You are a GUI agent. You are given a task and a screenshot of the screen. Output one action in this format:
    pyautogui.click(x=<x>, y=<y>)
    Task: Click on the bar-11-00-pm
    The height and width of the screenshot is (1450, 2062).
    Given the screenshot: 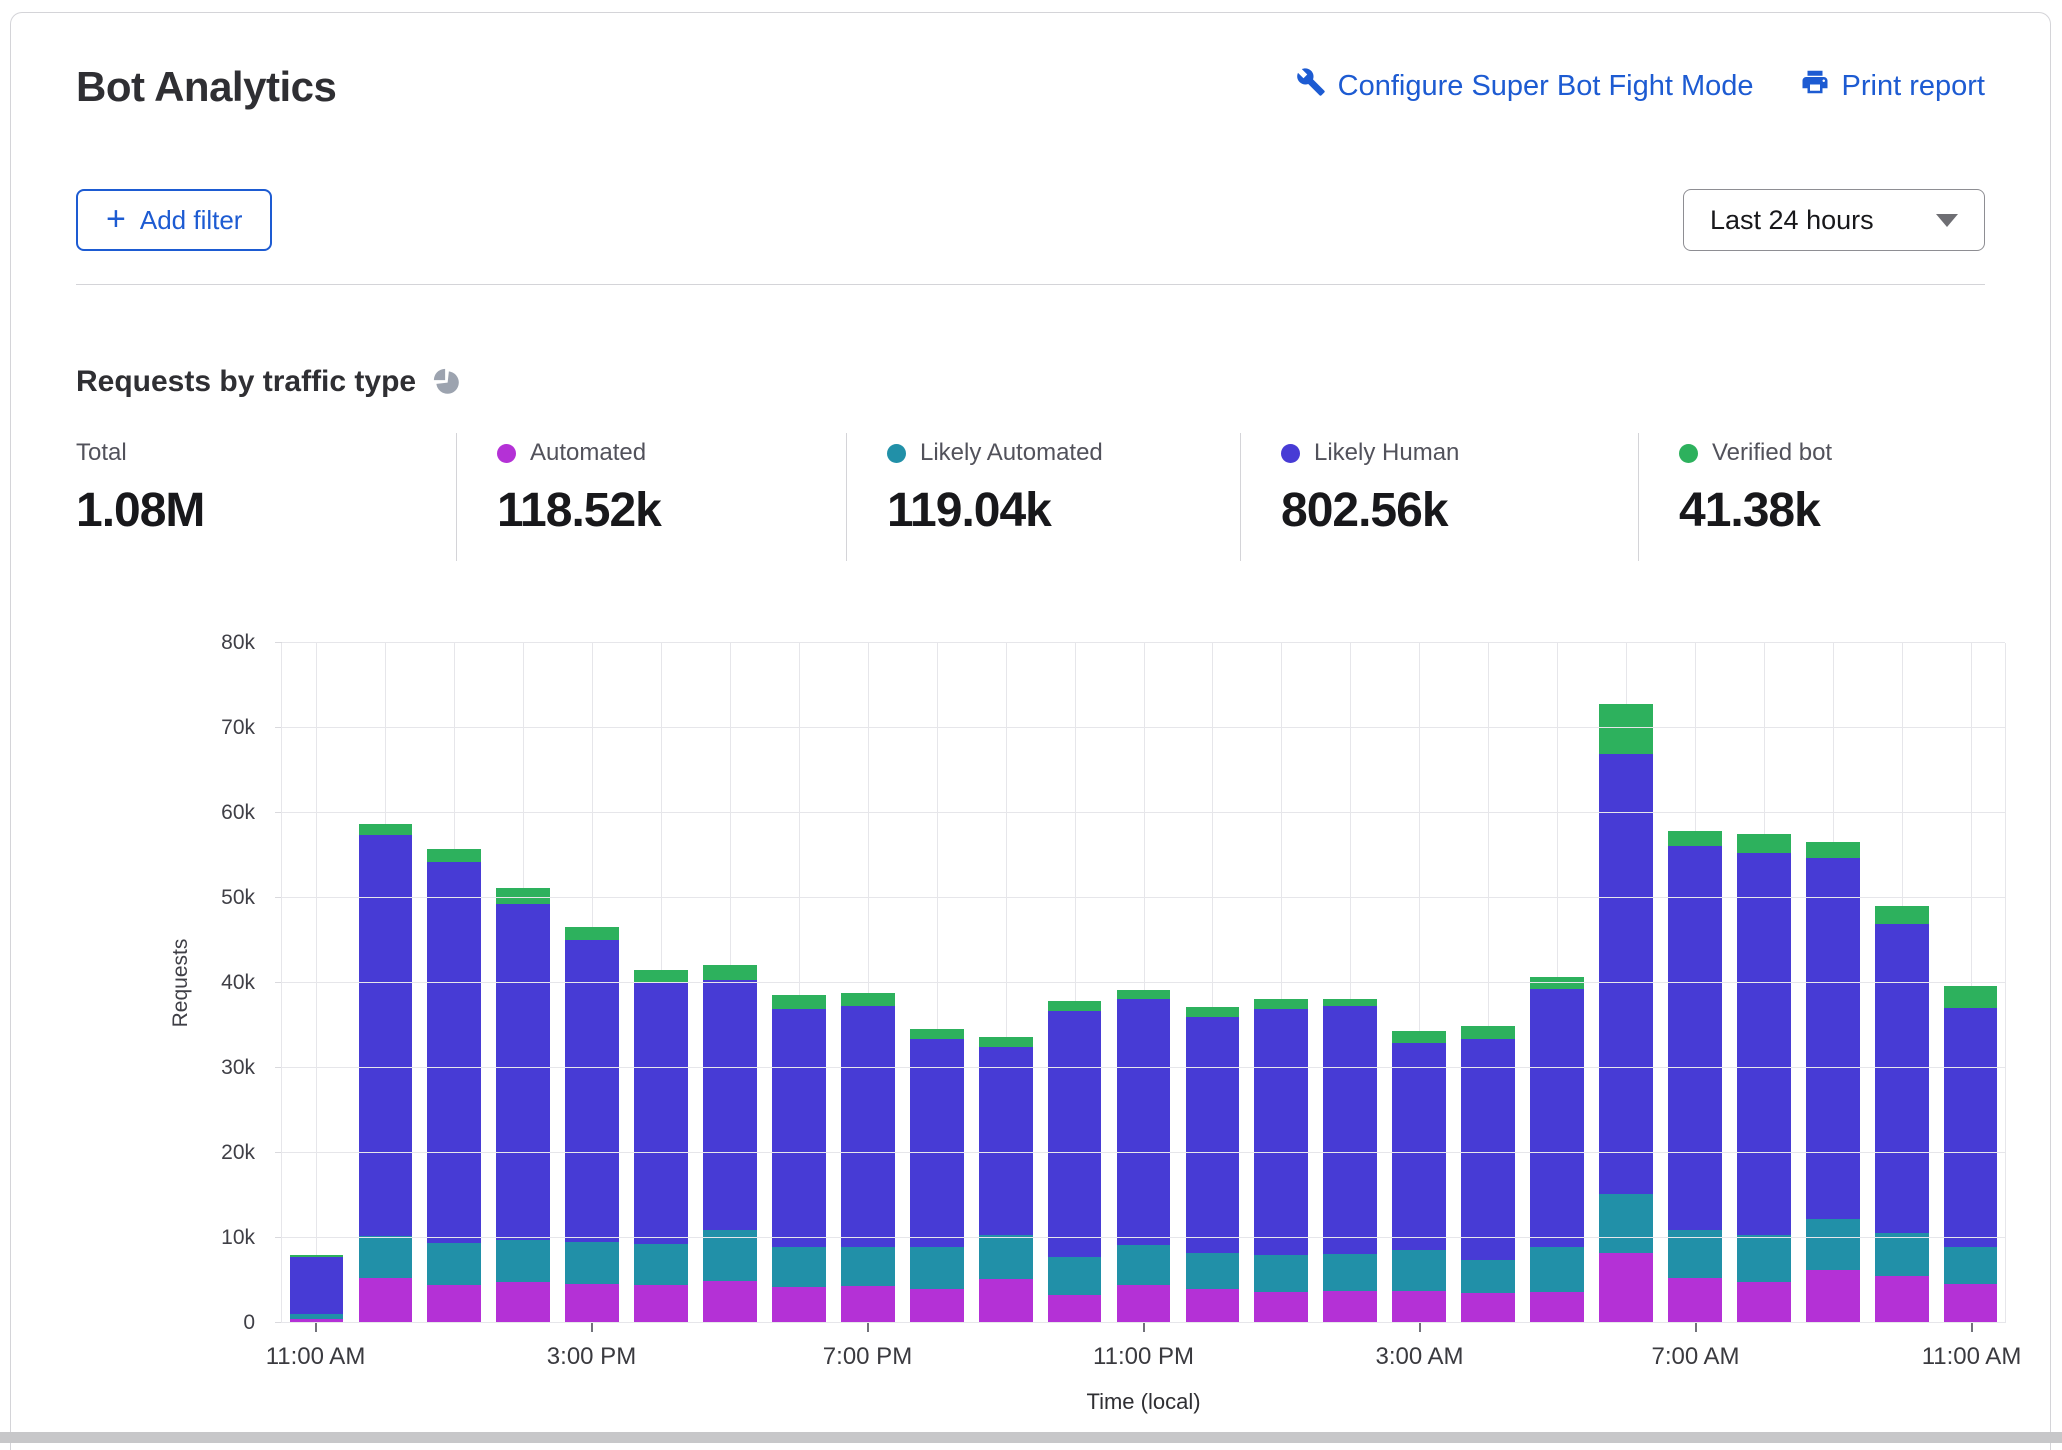 What is the action you would take?
    pyautogui.click(x=1143, y=983)
    